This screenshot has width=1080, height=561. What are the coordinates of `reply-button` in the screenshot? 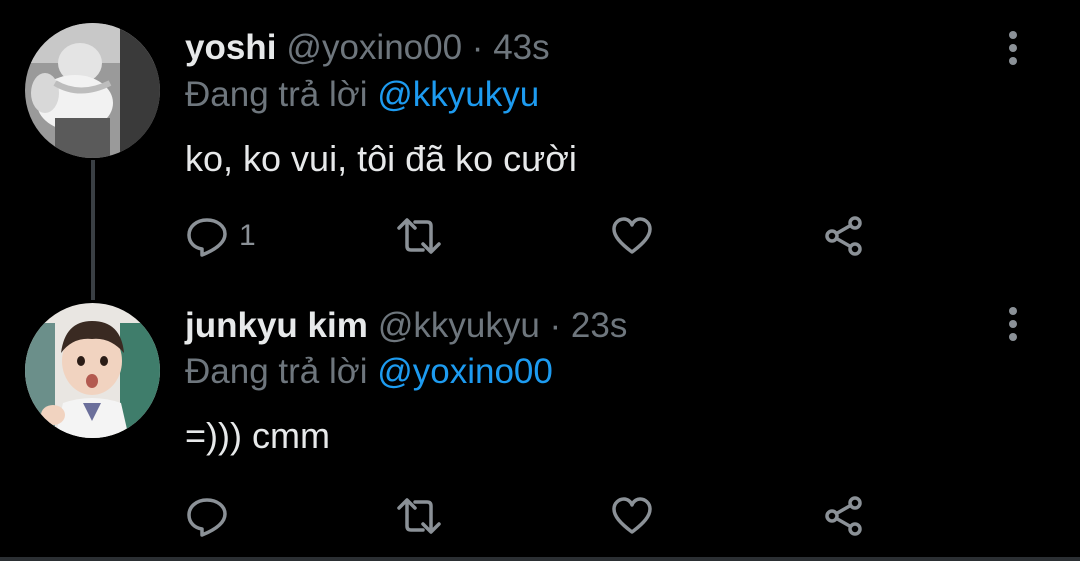 It's located at (212, 516).